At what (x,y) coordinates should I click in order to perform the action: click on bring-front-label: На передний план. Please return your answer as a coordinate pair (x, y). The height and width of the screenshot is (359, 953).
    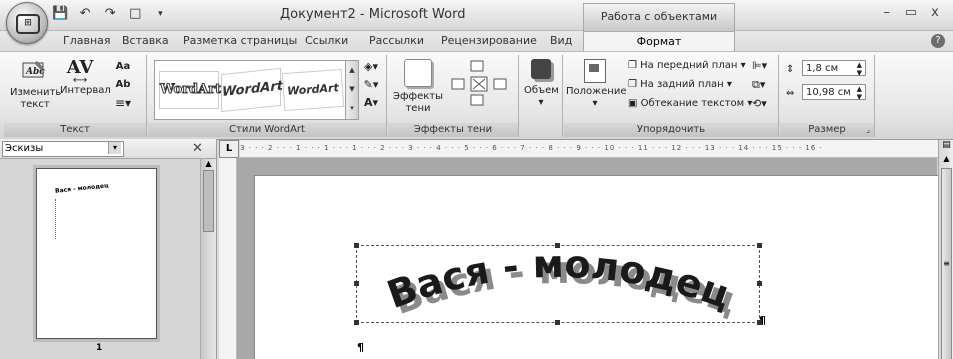
    Looking at the image, I should click on (689, 65).